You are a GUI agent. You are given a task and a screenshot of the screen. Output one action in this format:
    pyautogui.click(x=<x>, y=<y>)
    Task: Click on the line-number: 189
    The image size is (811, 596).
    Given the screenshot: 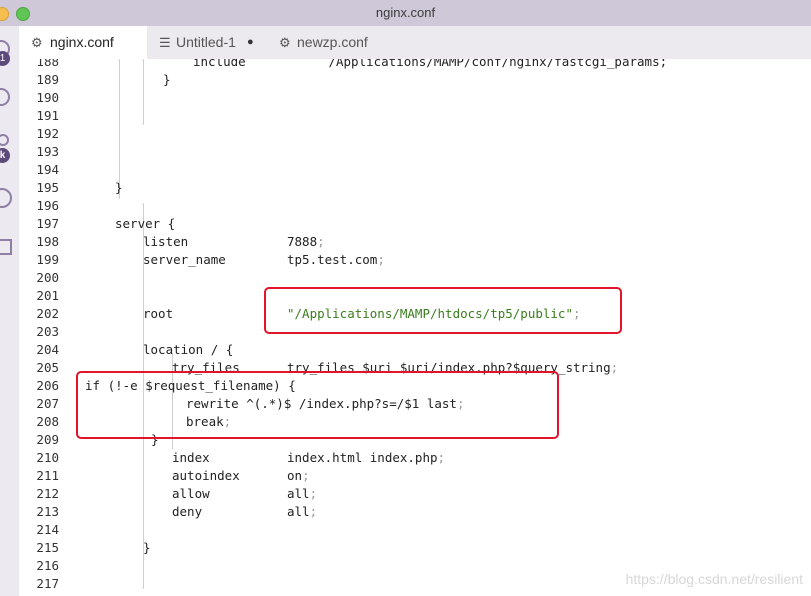 What is the action you would take?
    pyautogui.click(x=47, y=79)
    